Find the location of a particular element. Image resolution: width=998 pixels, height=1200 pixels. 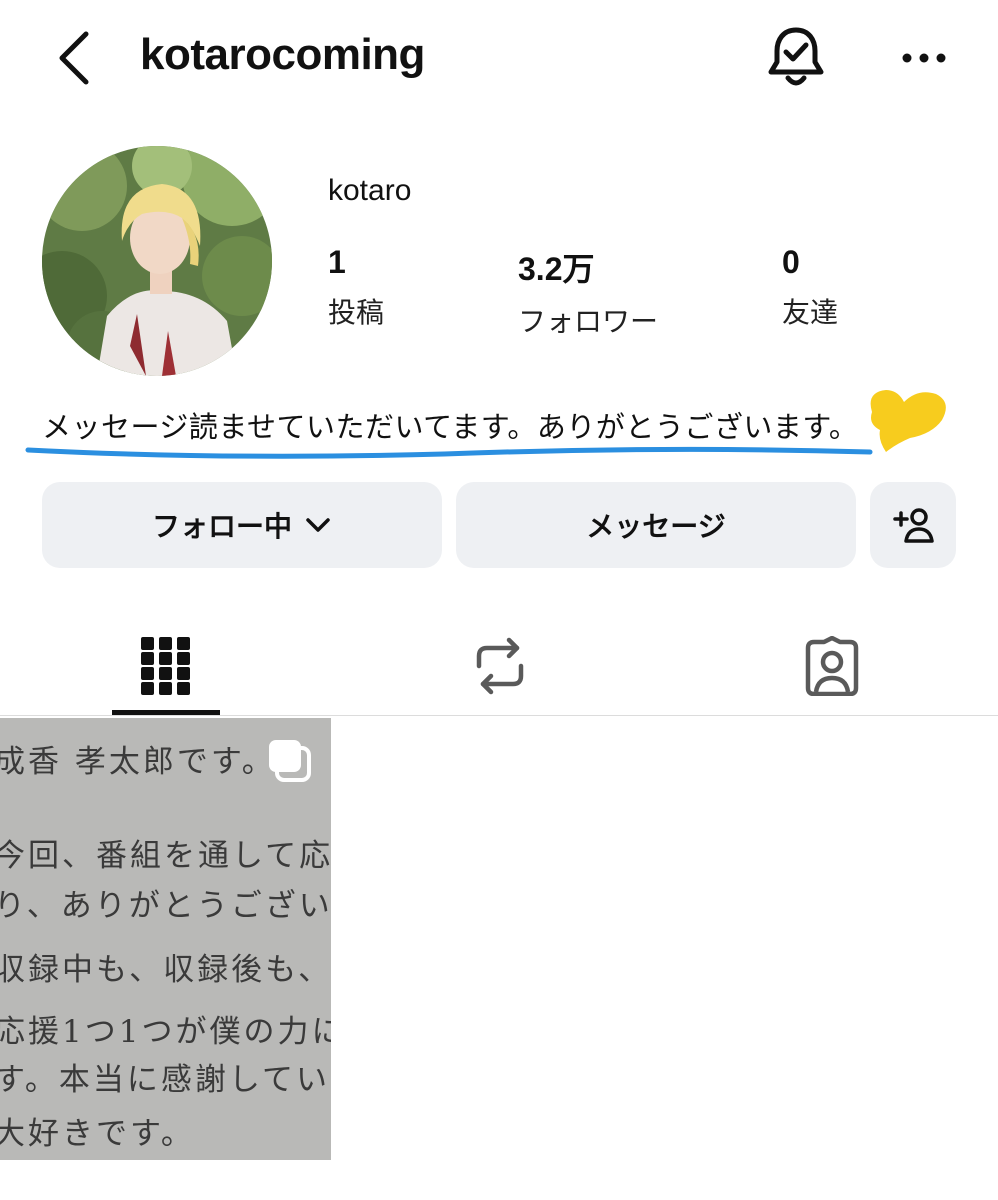

display-name: kotaro is located at coordinates (370, 190).